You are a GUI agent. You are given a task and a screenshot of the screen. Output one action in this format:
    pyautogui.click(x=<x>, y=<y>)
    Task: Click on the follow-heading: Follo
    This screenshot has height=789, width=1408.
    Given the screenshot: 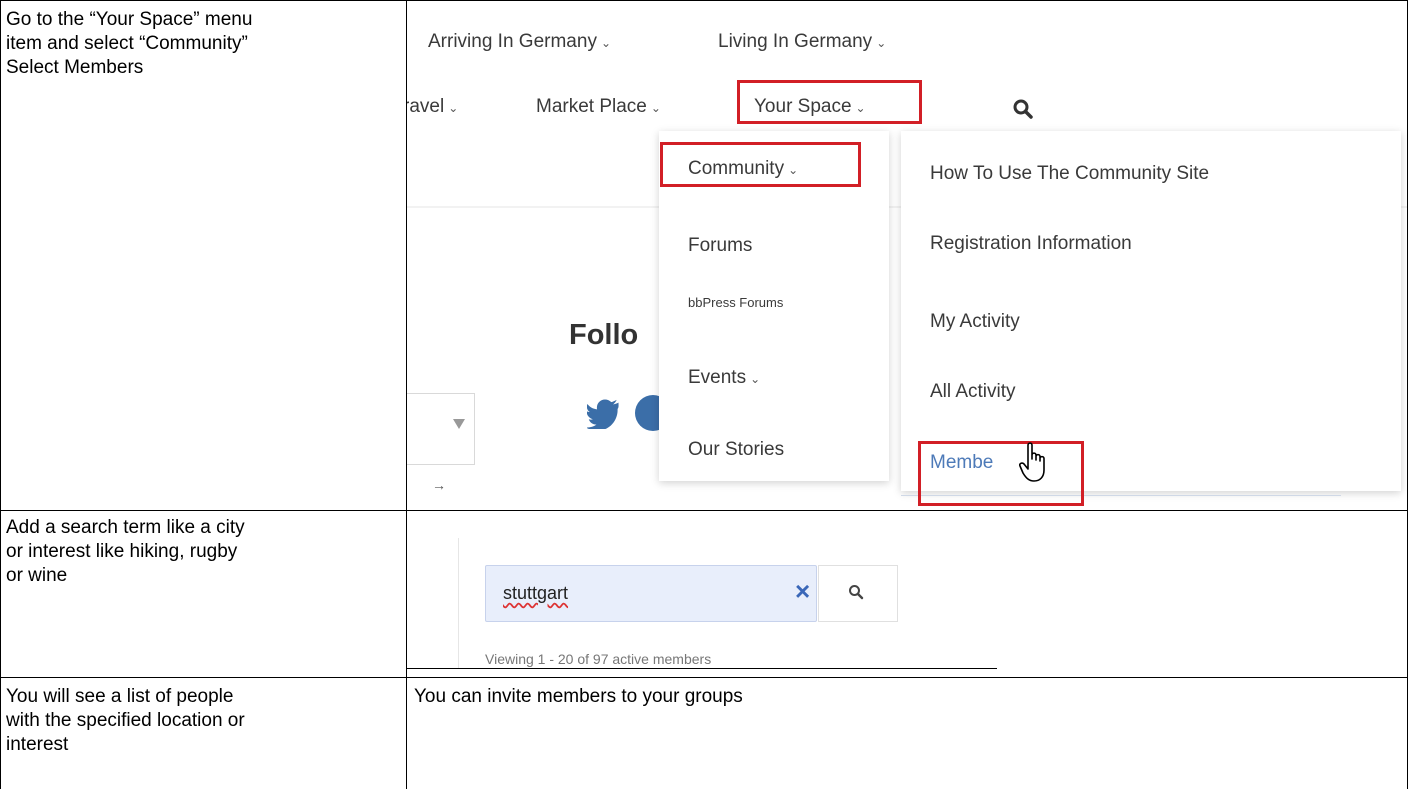 What is the action you would take?
    pyautogui.click(x=604, y=335)
    